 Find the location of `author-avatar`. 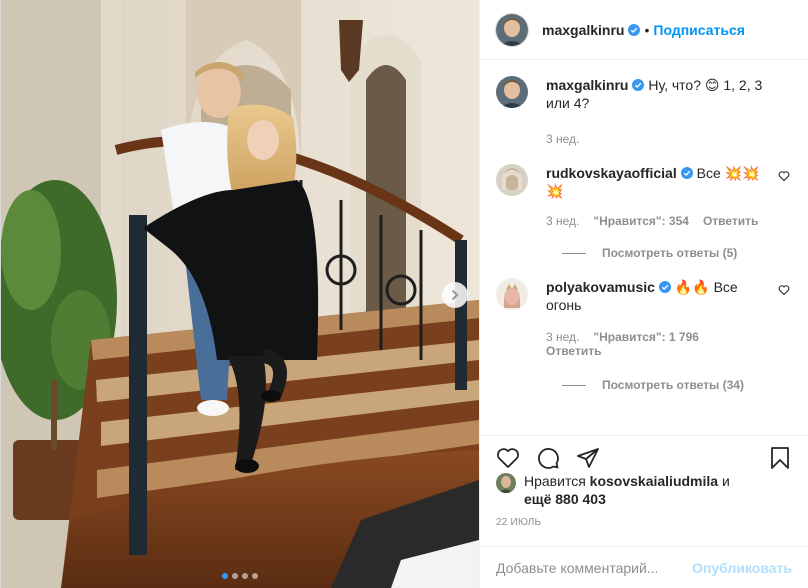

author-avatar is located at coordinates (512, 29).